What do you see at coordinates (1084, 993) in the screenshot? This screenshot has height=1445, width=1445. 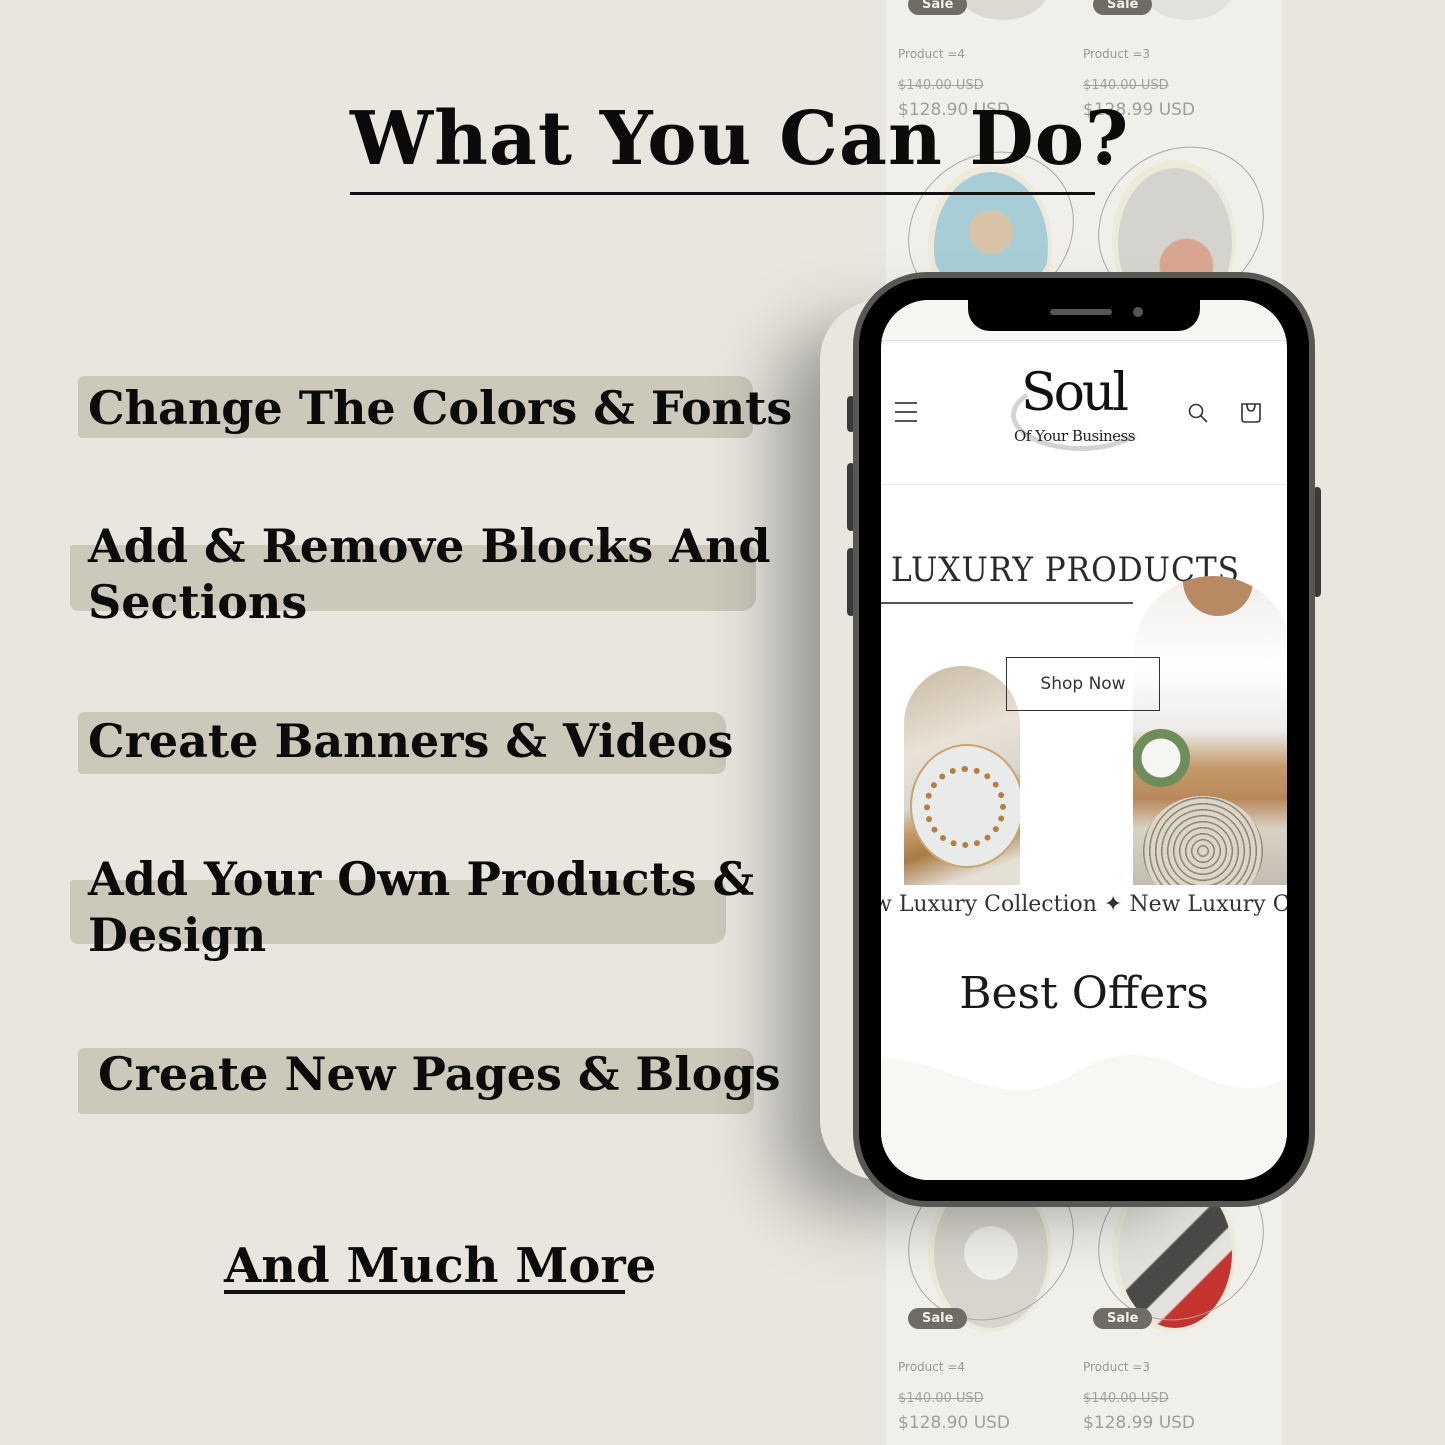 I see `section-title: Best Offers` at bounding box center [1084, 993].